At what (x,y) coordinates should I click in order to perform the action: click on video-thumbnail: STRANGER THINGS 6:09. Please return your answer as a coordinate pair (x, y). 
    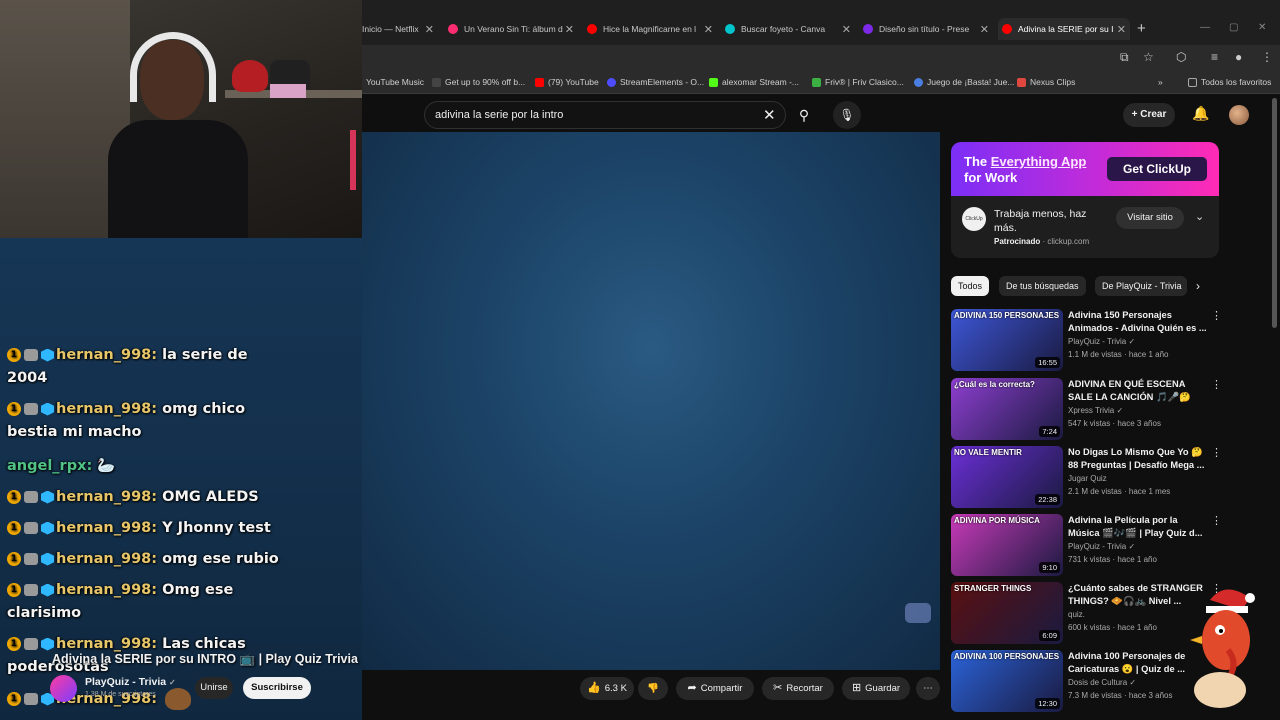
    Looking at the image, I should click on (1007, 613).